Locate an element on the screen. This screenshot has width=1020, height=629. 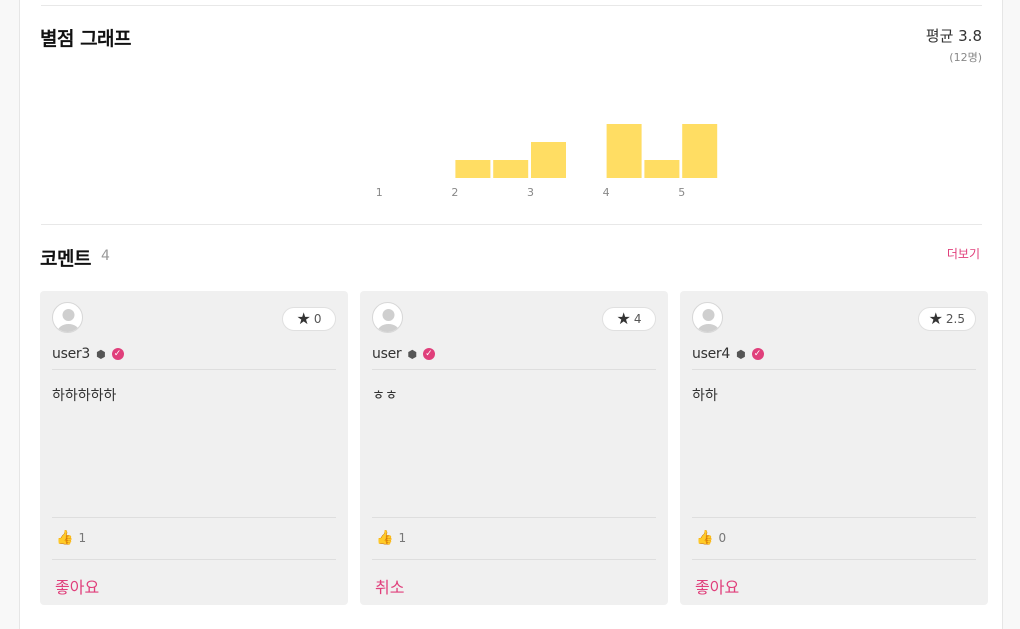
comment-text: 하하 is located at coordinates (705, 396).